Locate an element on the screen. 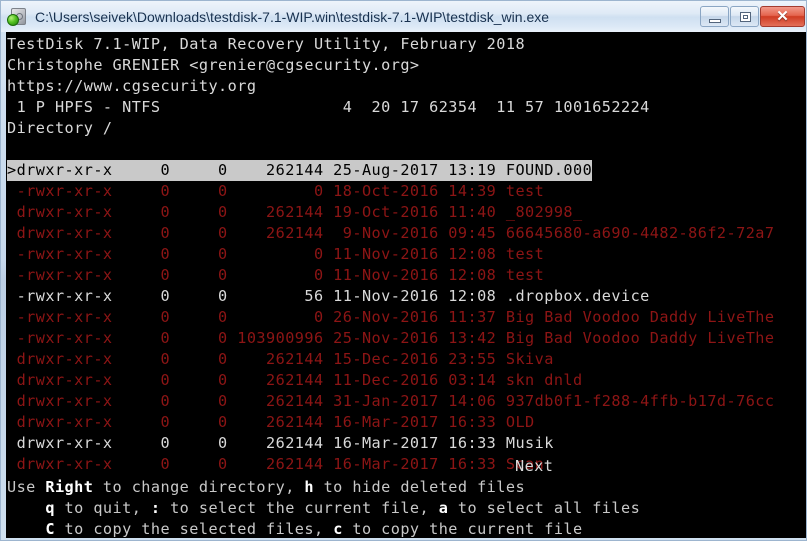  close-button: ✕ is located at coordinates (782, 16).